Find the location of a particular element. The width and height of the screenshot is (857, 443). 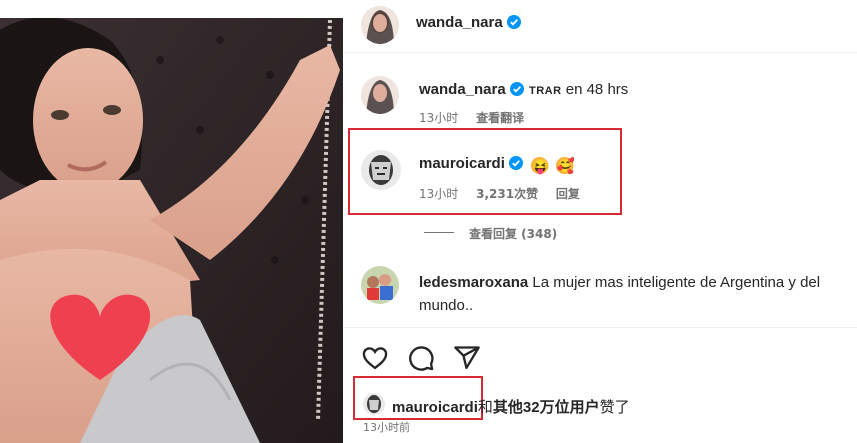

comment-icon is located at coordinates (421, 358).